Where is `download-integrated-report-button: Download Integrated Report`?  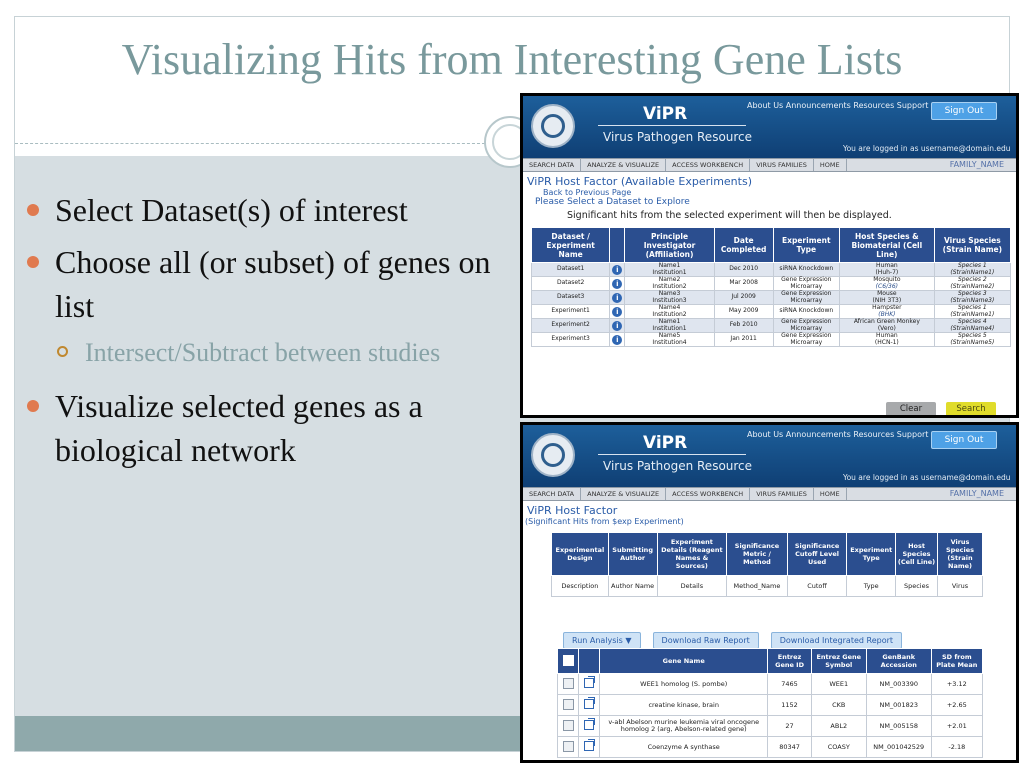
download-integrated-report-button: Download Integrated Report is located at coordinates (836, 640).